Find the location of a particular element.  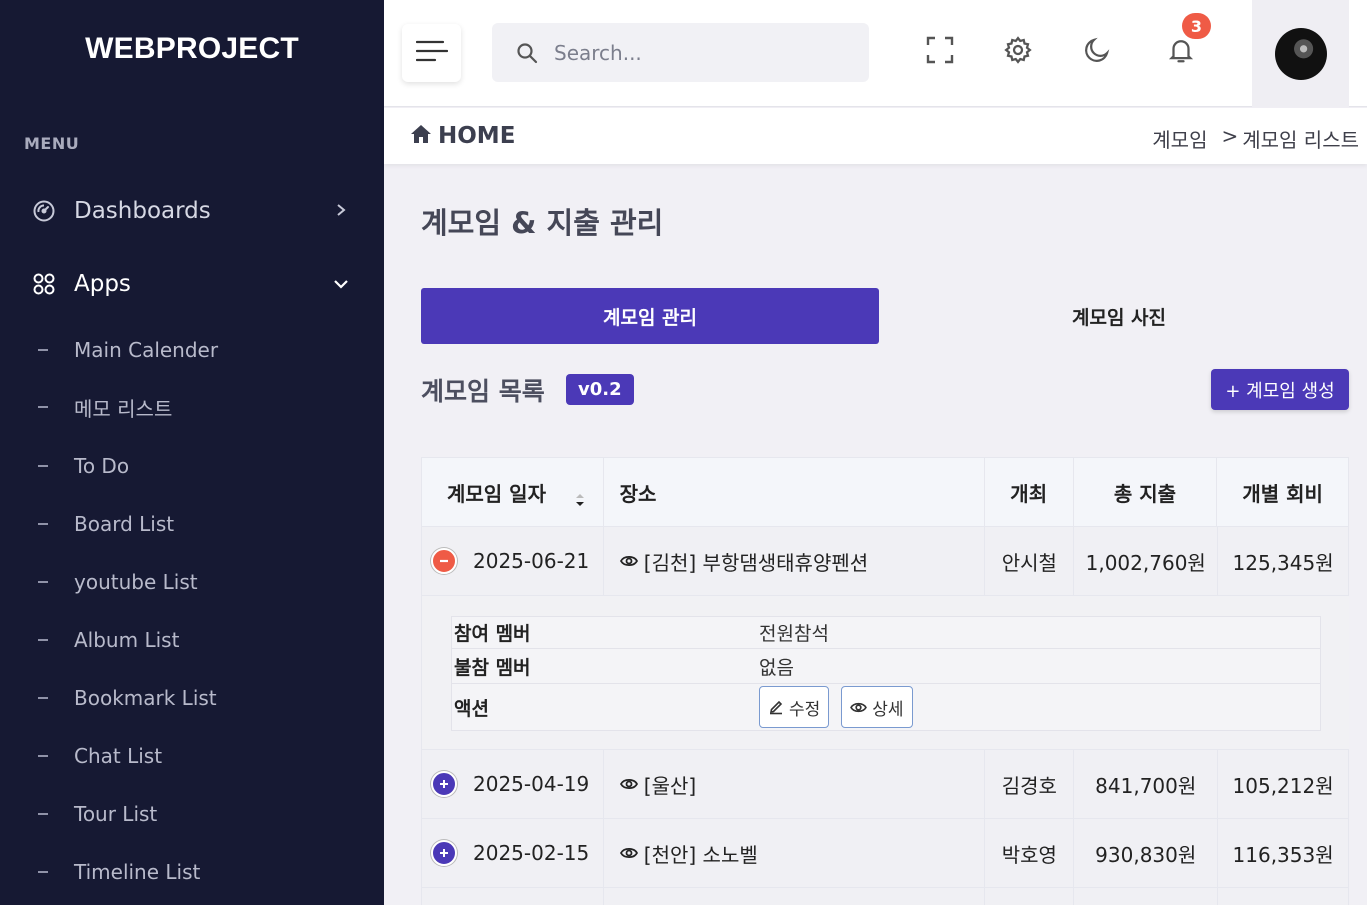

create-gyemoim-button: + 계모임 생성 is located at coordinates (1280, 389).